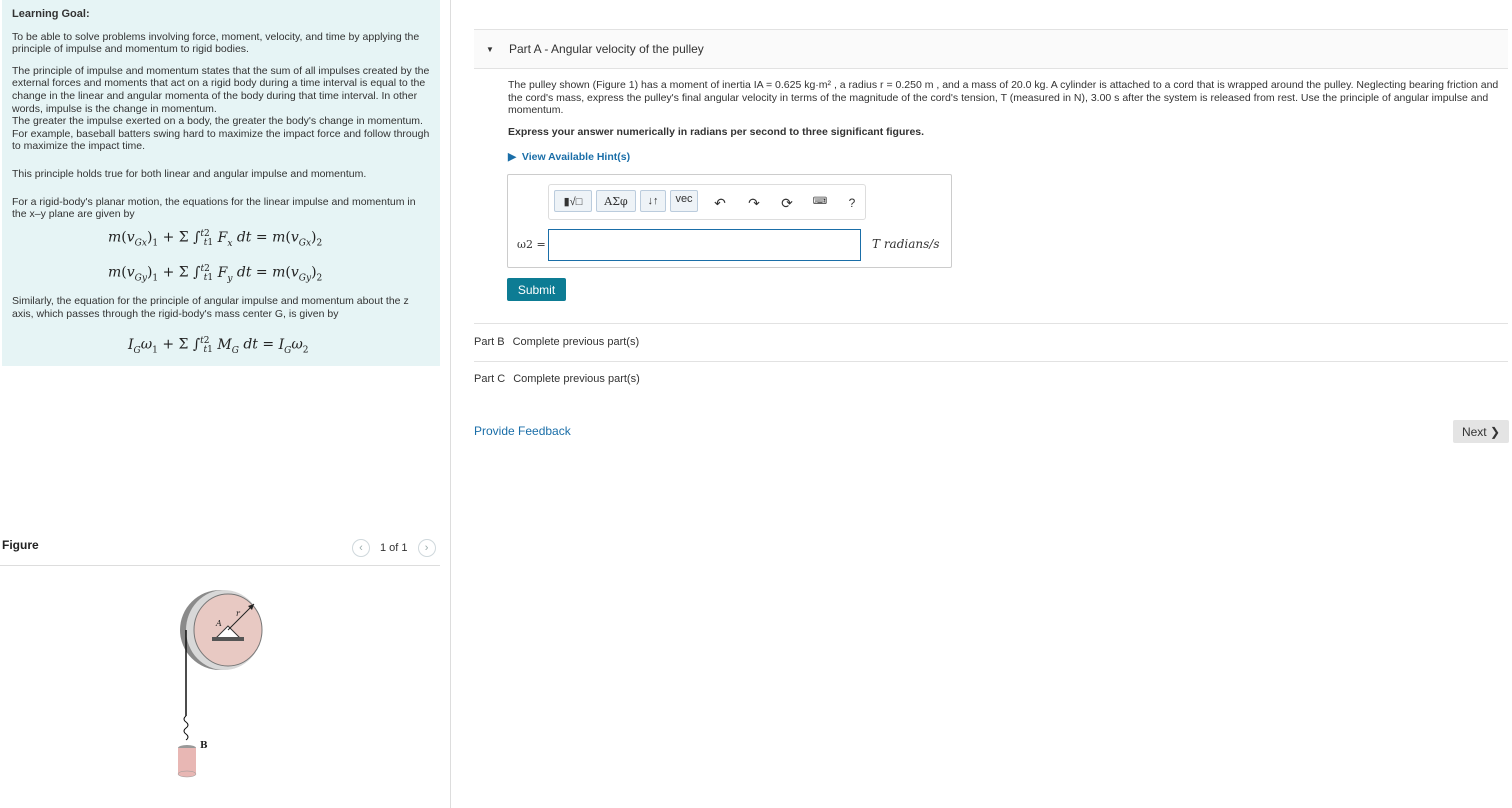 This screenshot has width=1512, height=808. Describe the element at coordinates (204, 746) in the screenshot. I see `point-b-label: B` at that location.